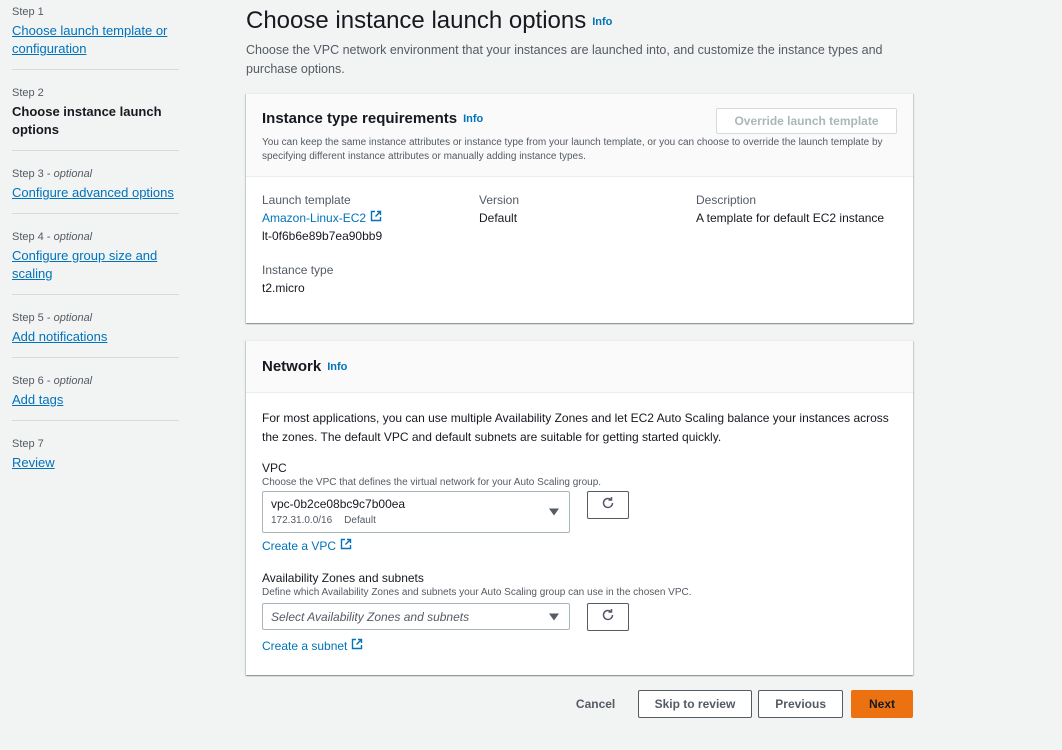  What do you see at coordinates (305, 646) in the screenshot?
I see `create-subnet-text: Create a subnet` at bounding box center [305, 646].